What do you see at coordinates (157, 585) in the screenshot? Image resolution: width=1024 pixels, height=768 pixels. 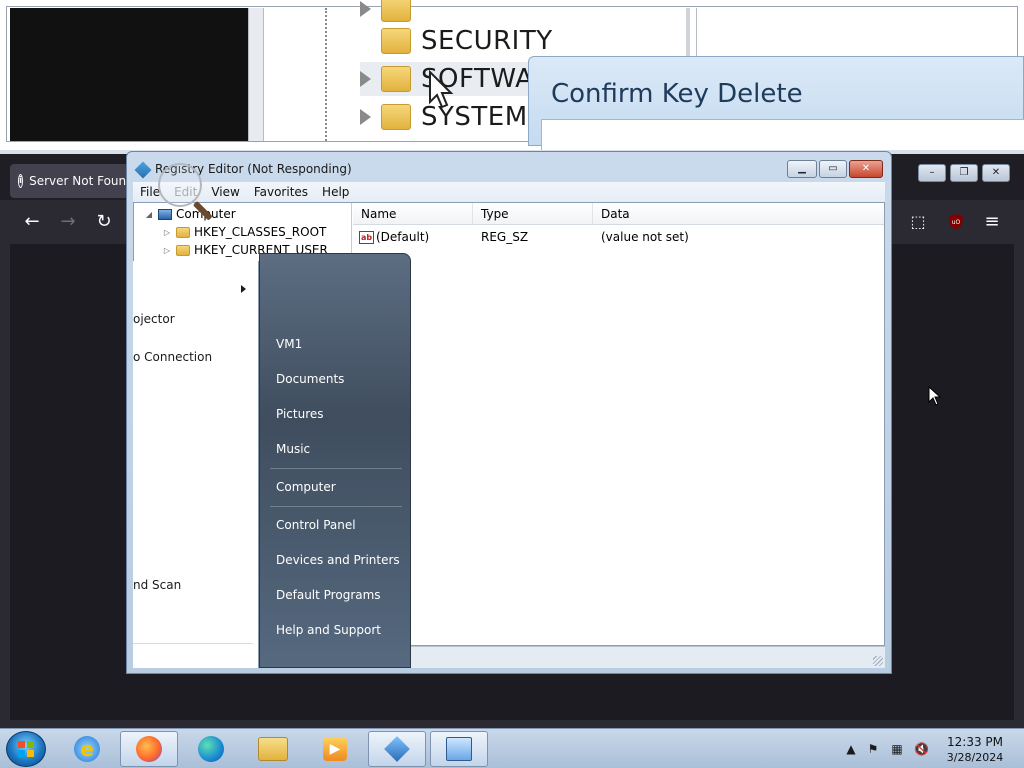 I see `start-program-scan: nd Scan` at bounding box center [157, 585].